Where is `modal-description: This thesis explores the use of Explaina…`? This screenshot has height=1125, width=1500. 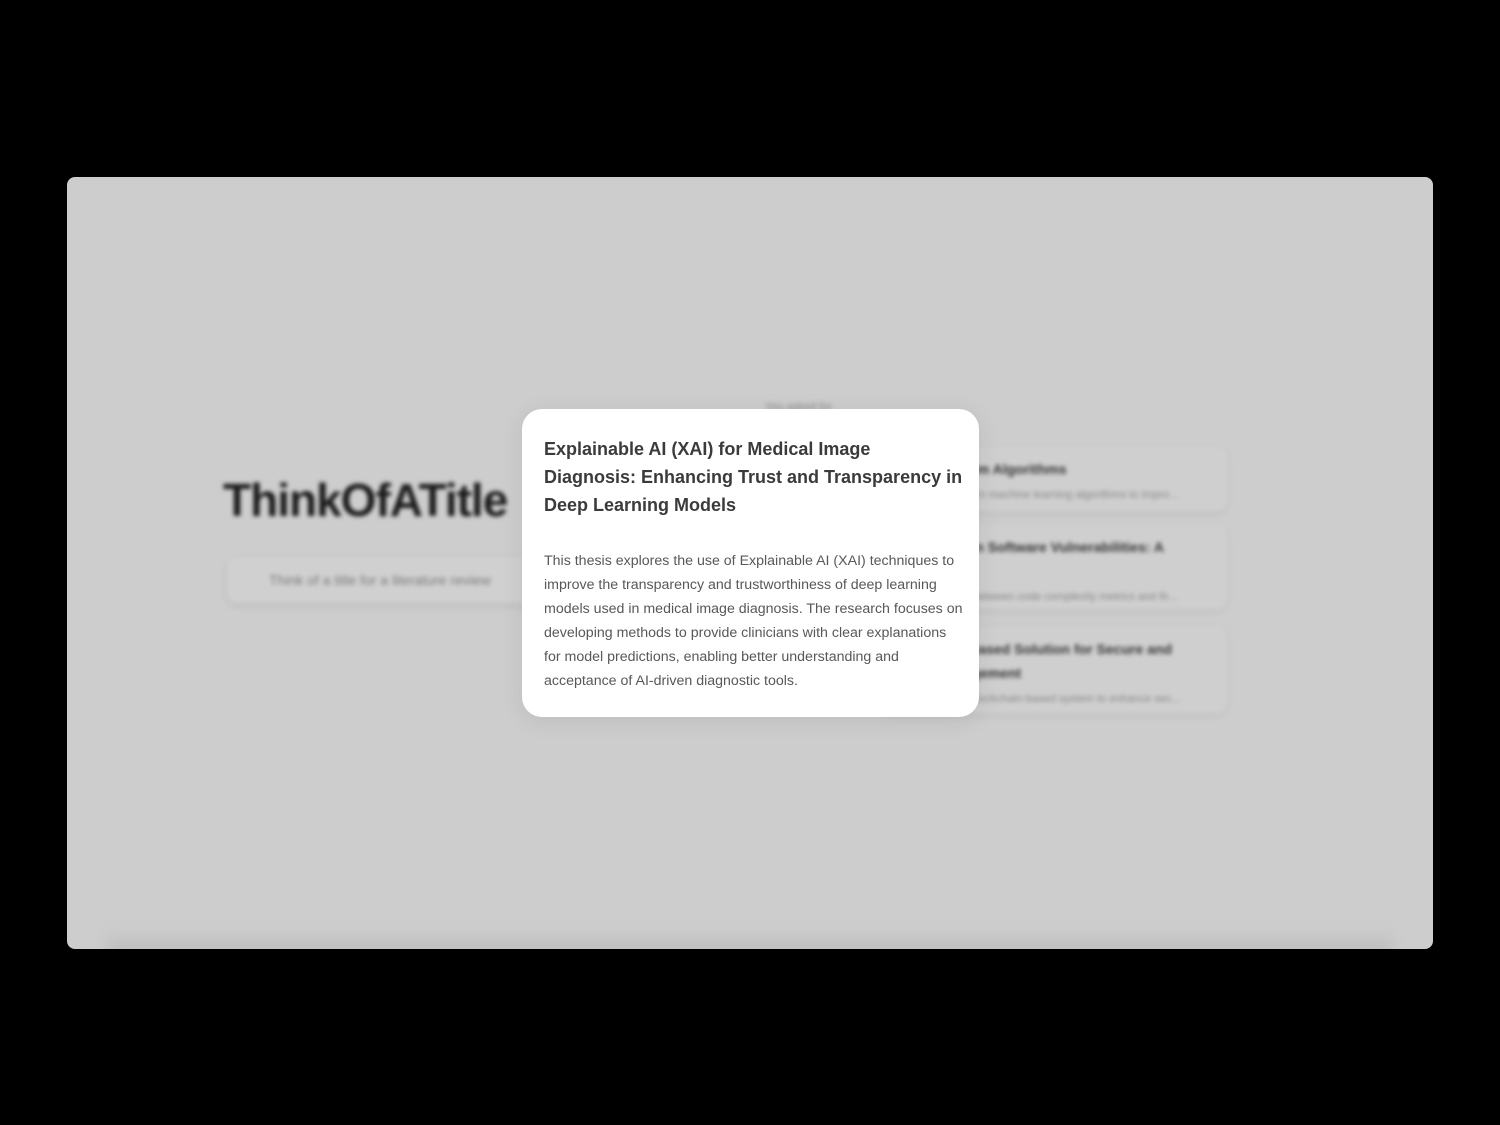
modal-description: This thesis explores the use of Explaina… is located at coordinates (753, 621).